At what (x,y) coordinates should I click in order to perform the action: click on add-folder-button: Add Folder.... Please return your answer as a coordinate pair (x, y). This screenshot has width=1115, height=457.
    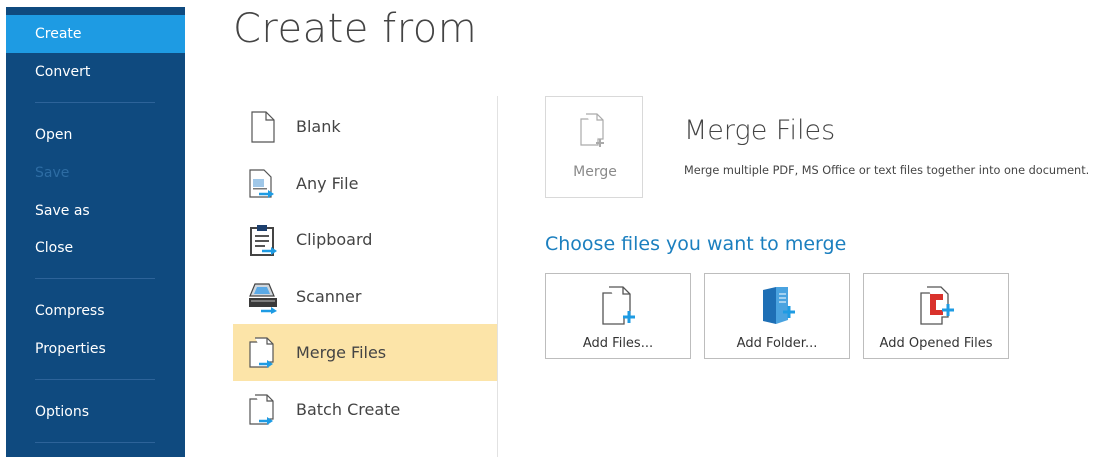
    Looking at the image, I should click on (777, 316).